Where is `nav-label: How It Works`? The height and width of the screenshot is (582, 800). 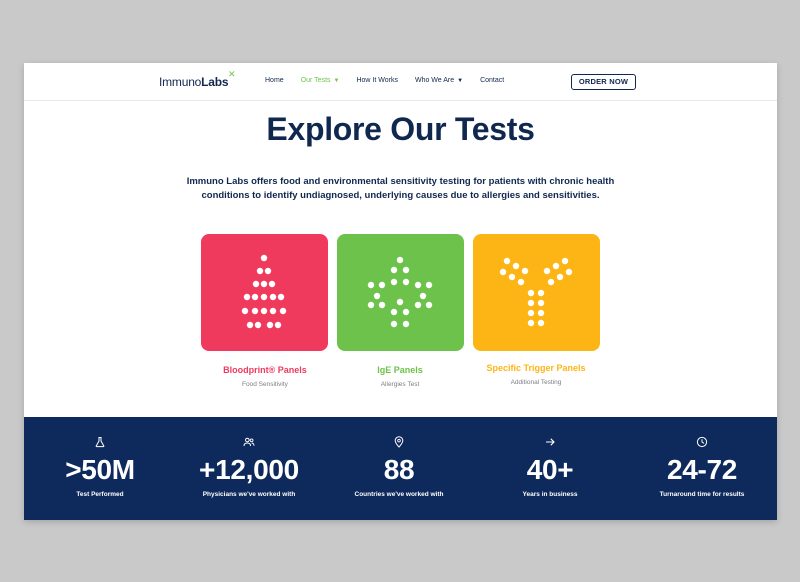
nav-label: How It Works is located at coordinates (377, 80).